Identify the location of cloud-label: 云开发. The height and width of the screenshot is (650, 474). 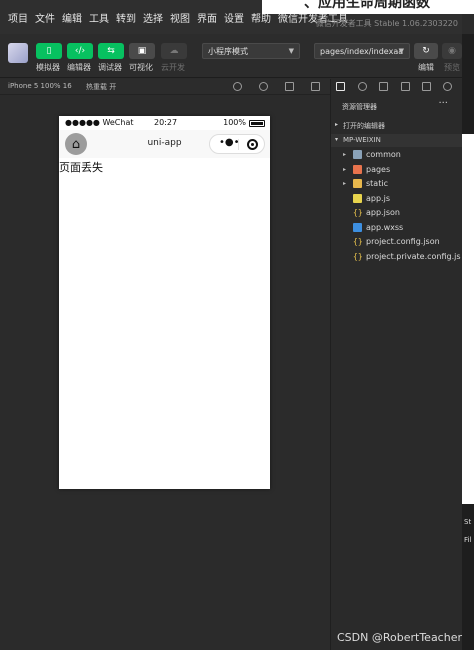
(173, 67).